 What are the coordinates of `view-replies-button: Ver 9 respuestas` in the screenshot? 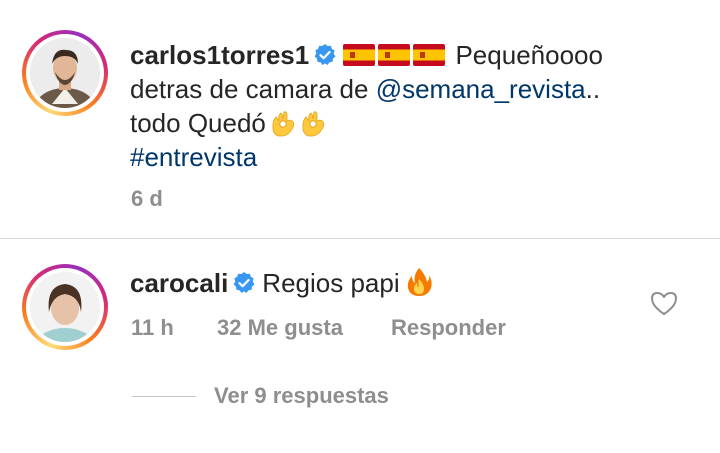 It's located at (301, 396).